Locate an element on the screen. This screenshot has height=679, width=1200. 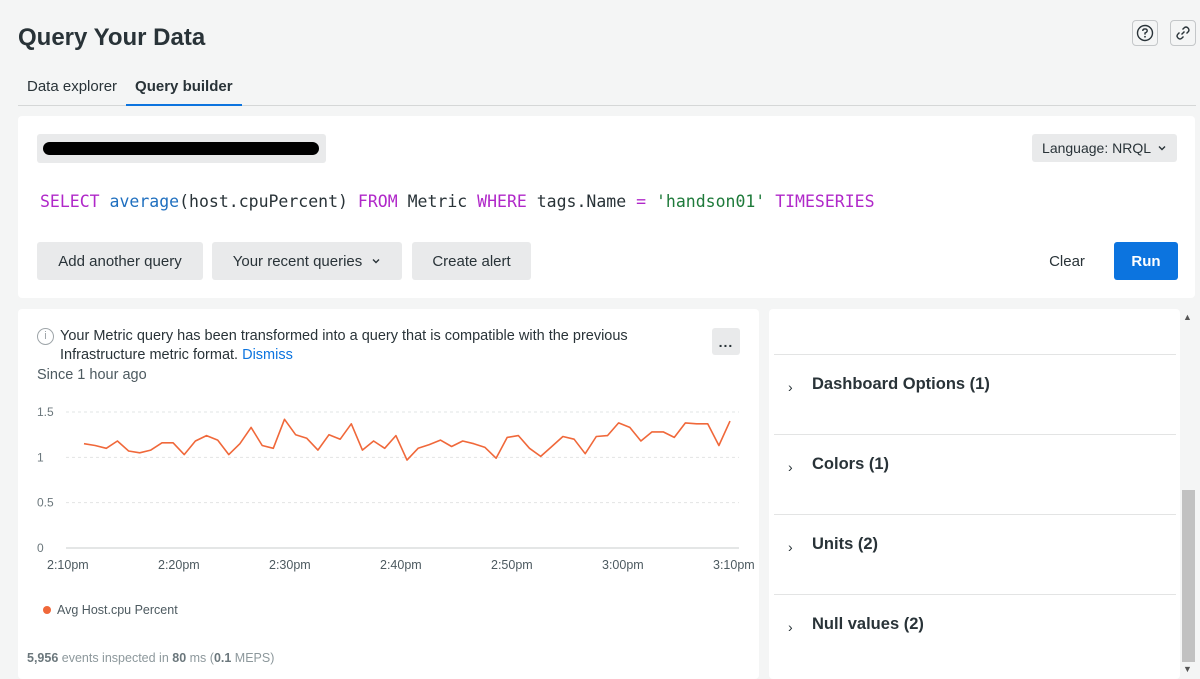
y-tick-label: 0.5 is located at coordinates (45, 503).